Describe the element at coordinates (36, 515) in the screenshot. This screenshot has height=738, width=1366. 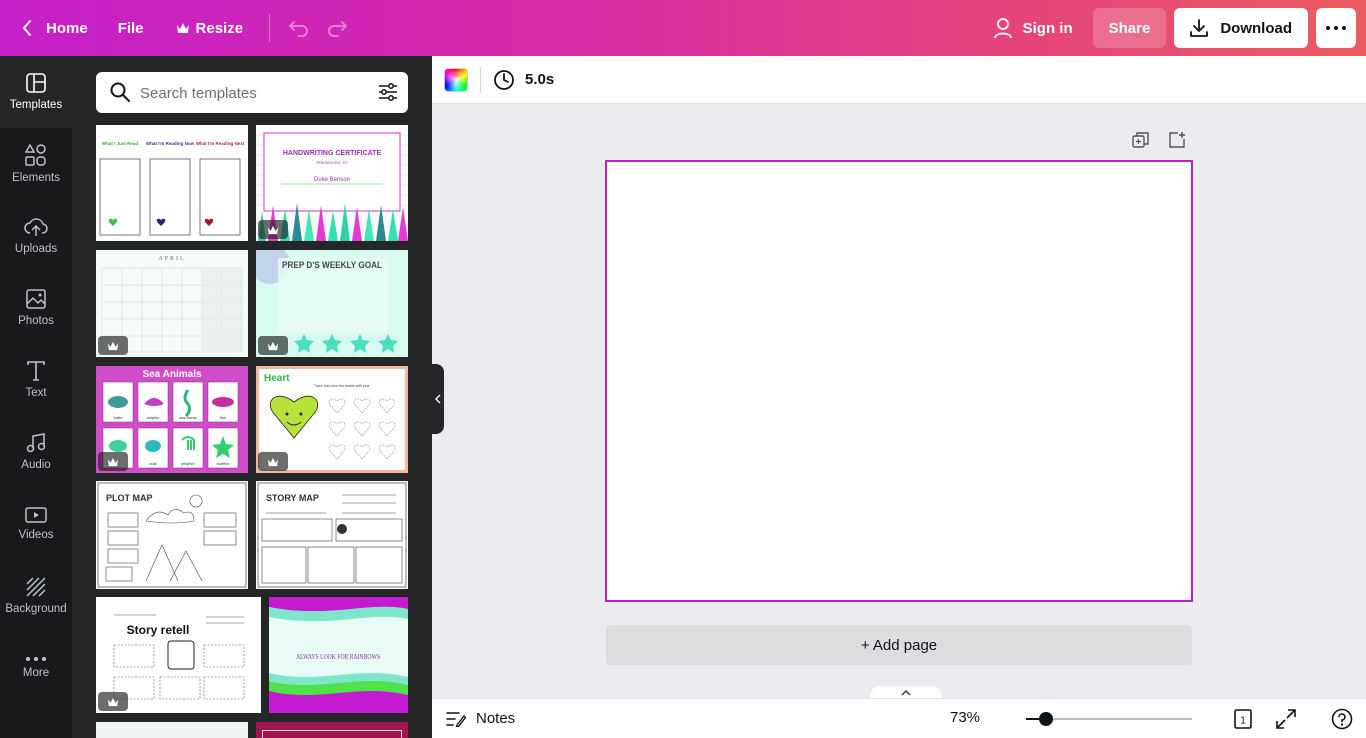
I see `videos-icon` at that location.